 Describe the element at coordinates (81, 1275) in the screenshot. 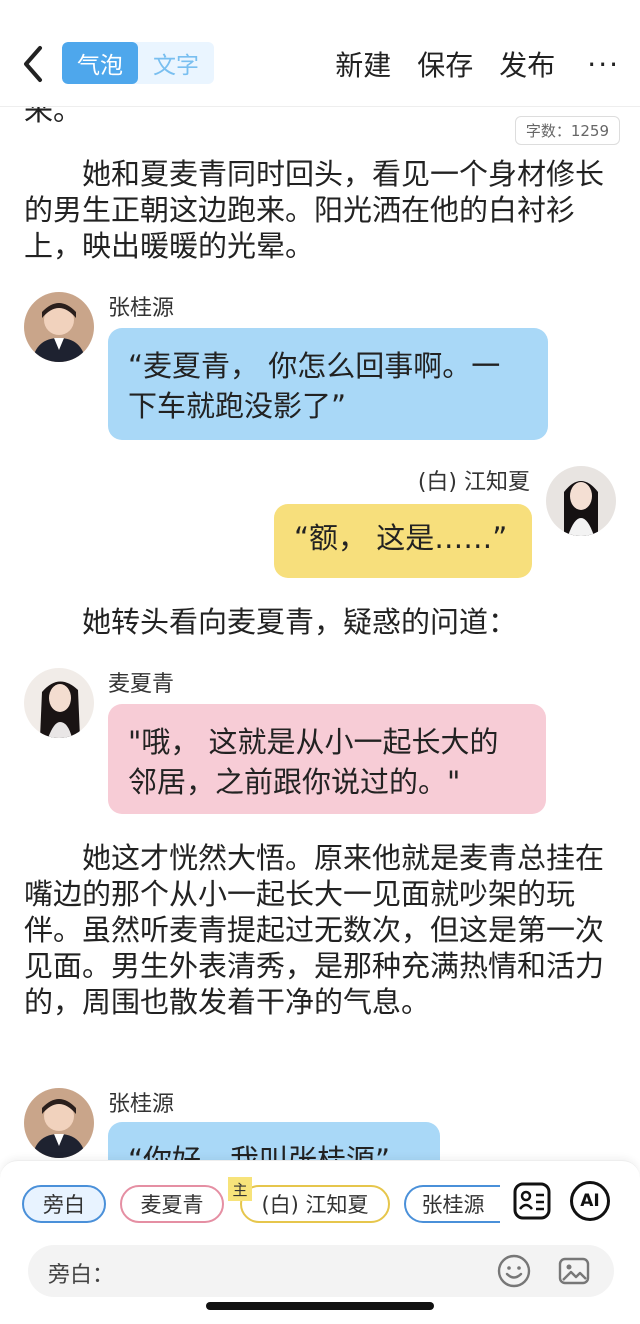

I see `input-role-label: 旁白：` at that location.